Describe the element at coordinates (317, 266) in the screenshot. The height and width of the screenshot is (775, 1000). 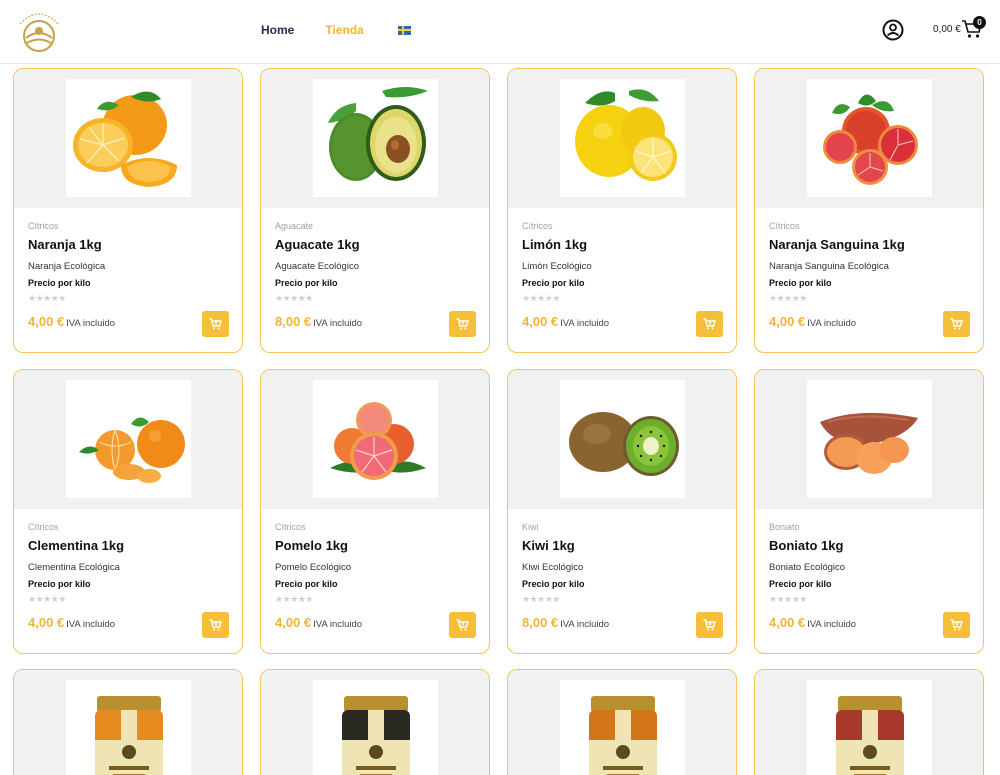
I see `product-description: Aguacate Ecológico` at that location.